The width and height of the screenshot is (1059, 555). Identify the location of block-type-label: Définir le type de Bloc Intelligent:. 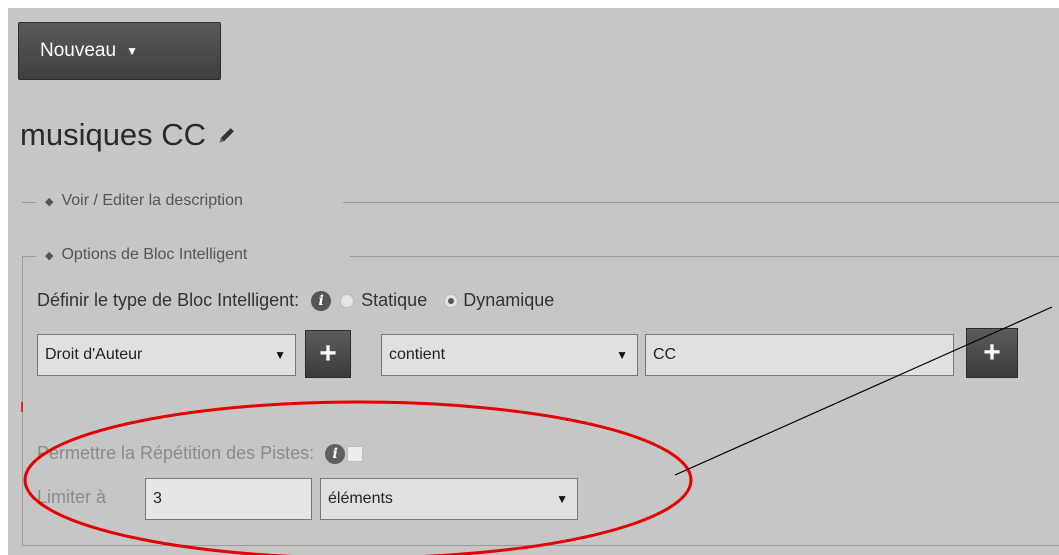
(168, 300).